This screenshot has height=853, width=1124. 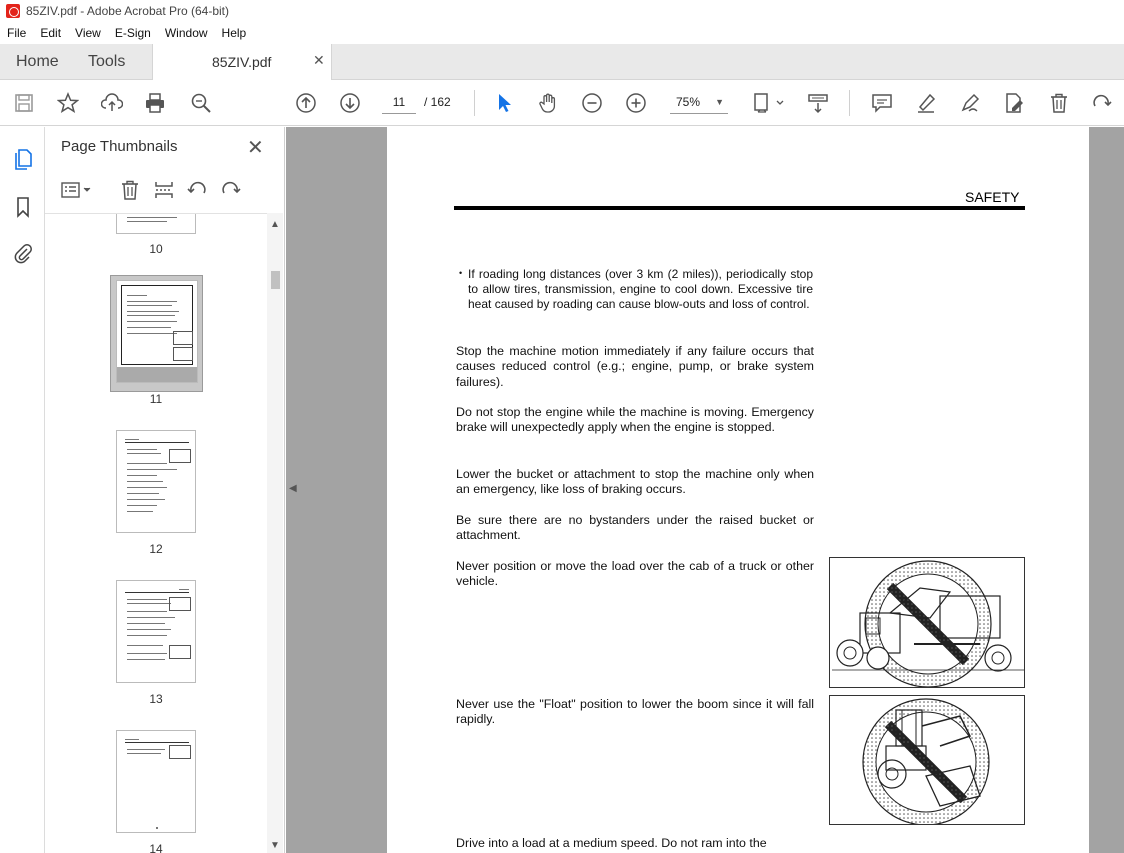 I want to click on page-section-header: SAFETY, so click(x=992, y=197).